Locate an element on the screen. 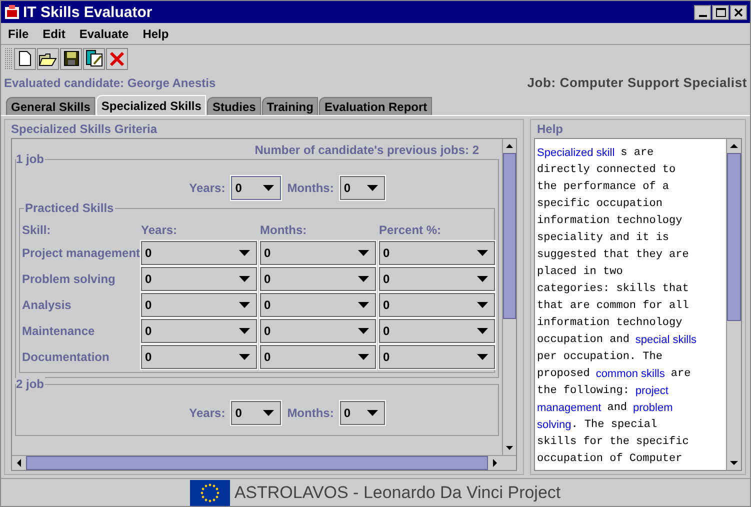 The height and width of the screenshot is (507, 751). toolbar-grip-icon is located at coordinates (9, 59).